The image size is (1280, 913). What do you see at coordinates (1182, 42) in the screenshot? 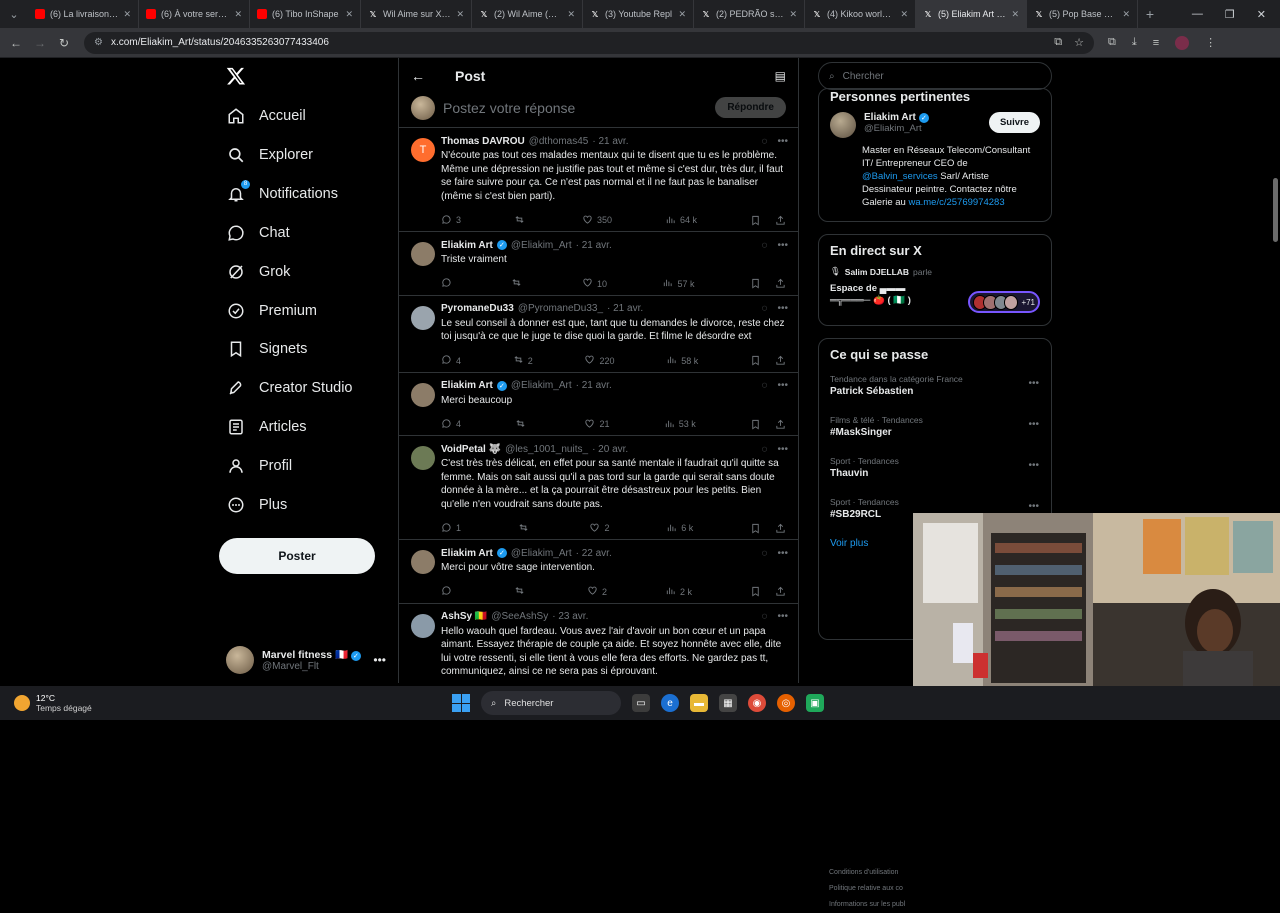
I see `profile-avatar` at bounding box center [1182, 42].